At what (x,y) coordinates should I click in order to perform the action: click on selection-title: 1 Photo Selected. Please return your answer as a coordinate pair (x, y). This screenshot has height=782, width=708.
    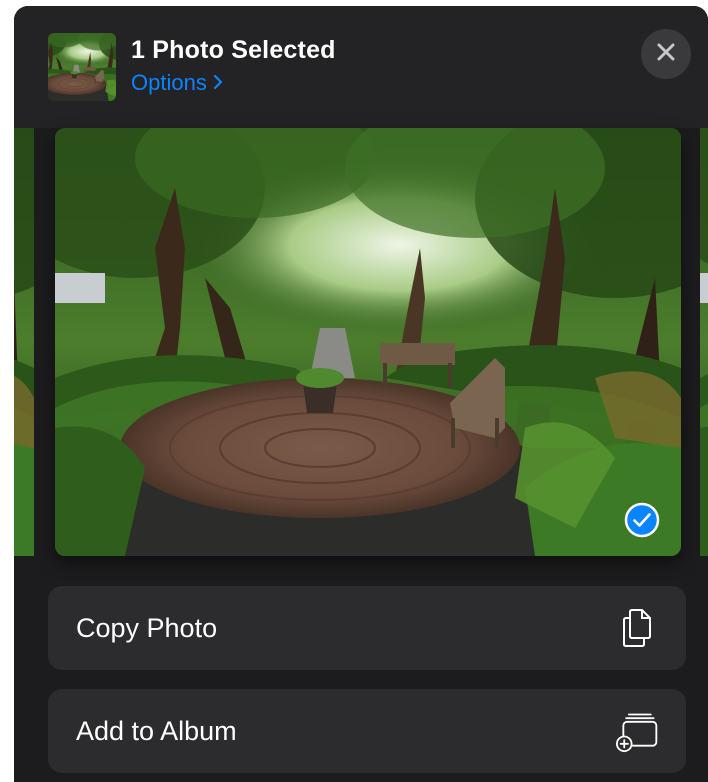
    Looking at the image, I should click on (233, 50).